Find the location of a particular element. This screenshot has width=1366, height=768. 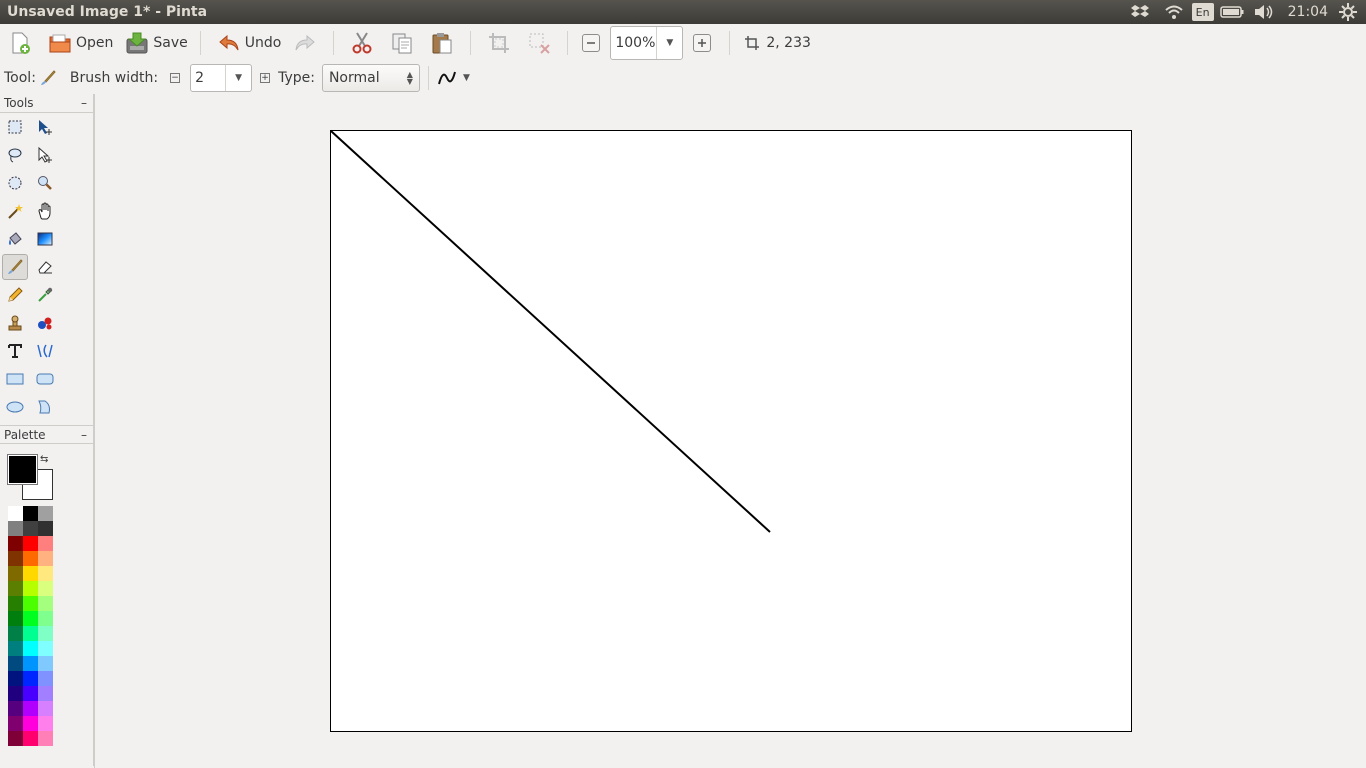

zoom-out-button is located at coordinates (591, 43).